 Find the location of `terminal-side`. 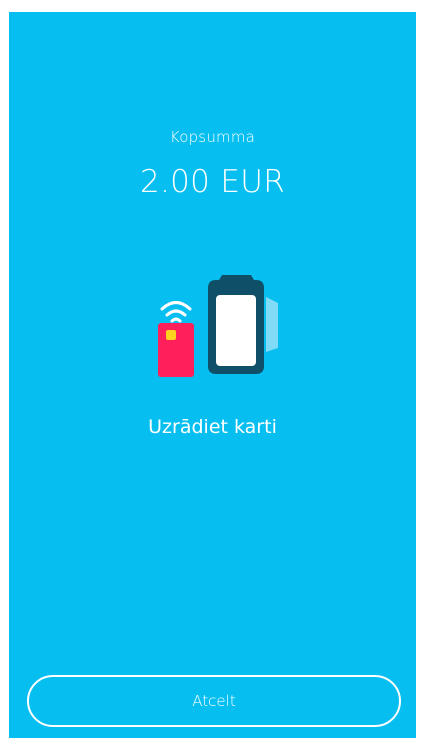

terminal-side is located at coordinates (272, 324).